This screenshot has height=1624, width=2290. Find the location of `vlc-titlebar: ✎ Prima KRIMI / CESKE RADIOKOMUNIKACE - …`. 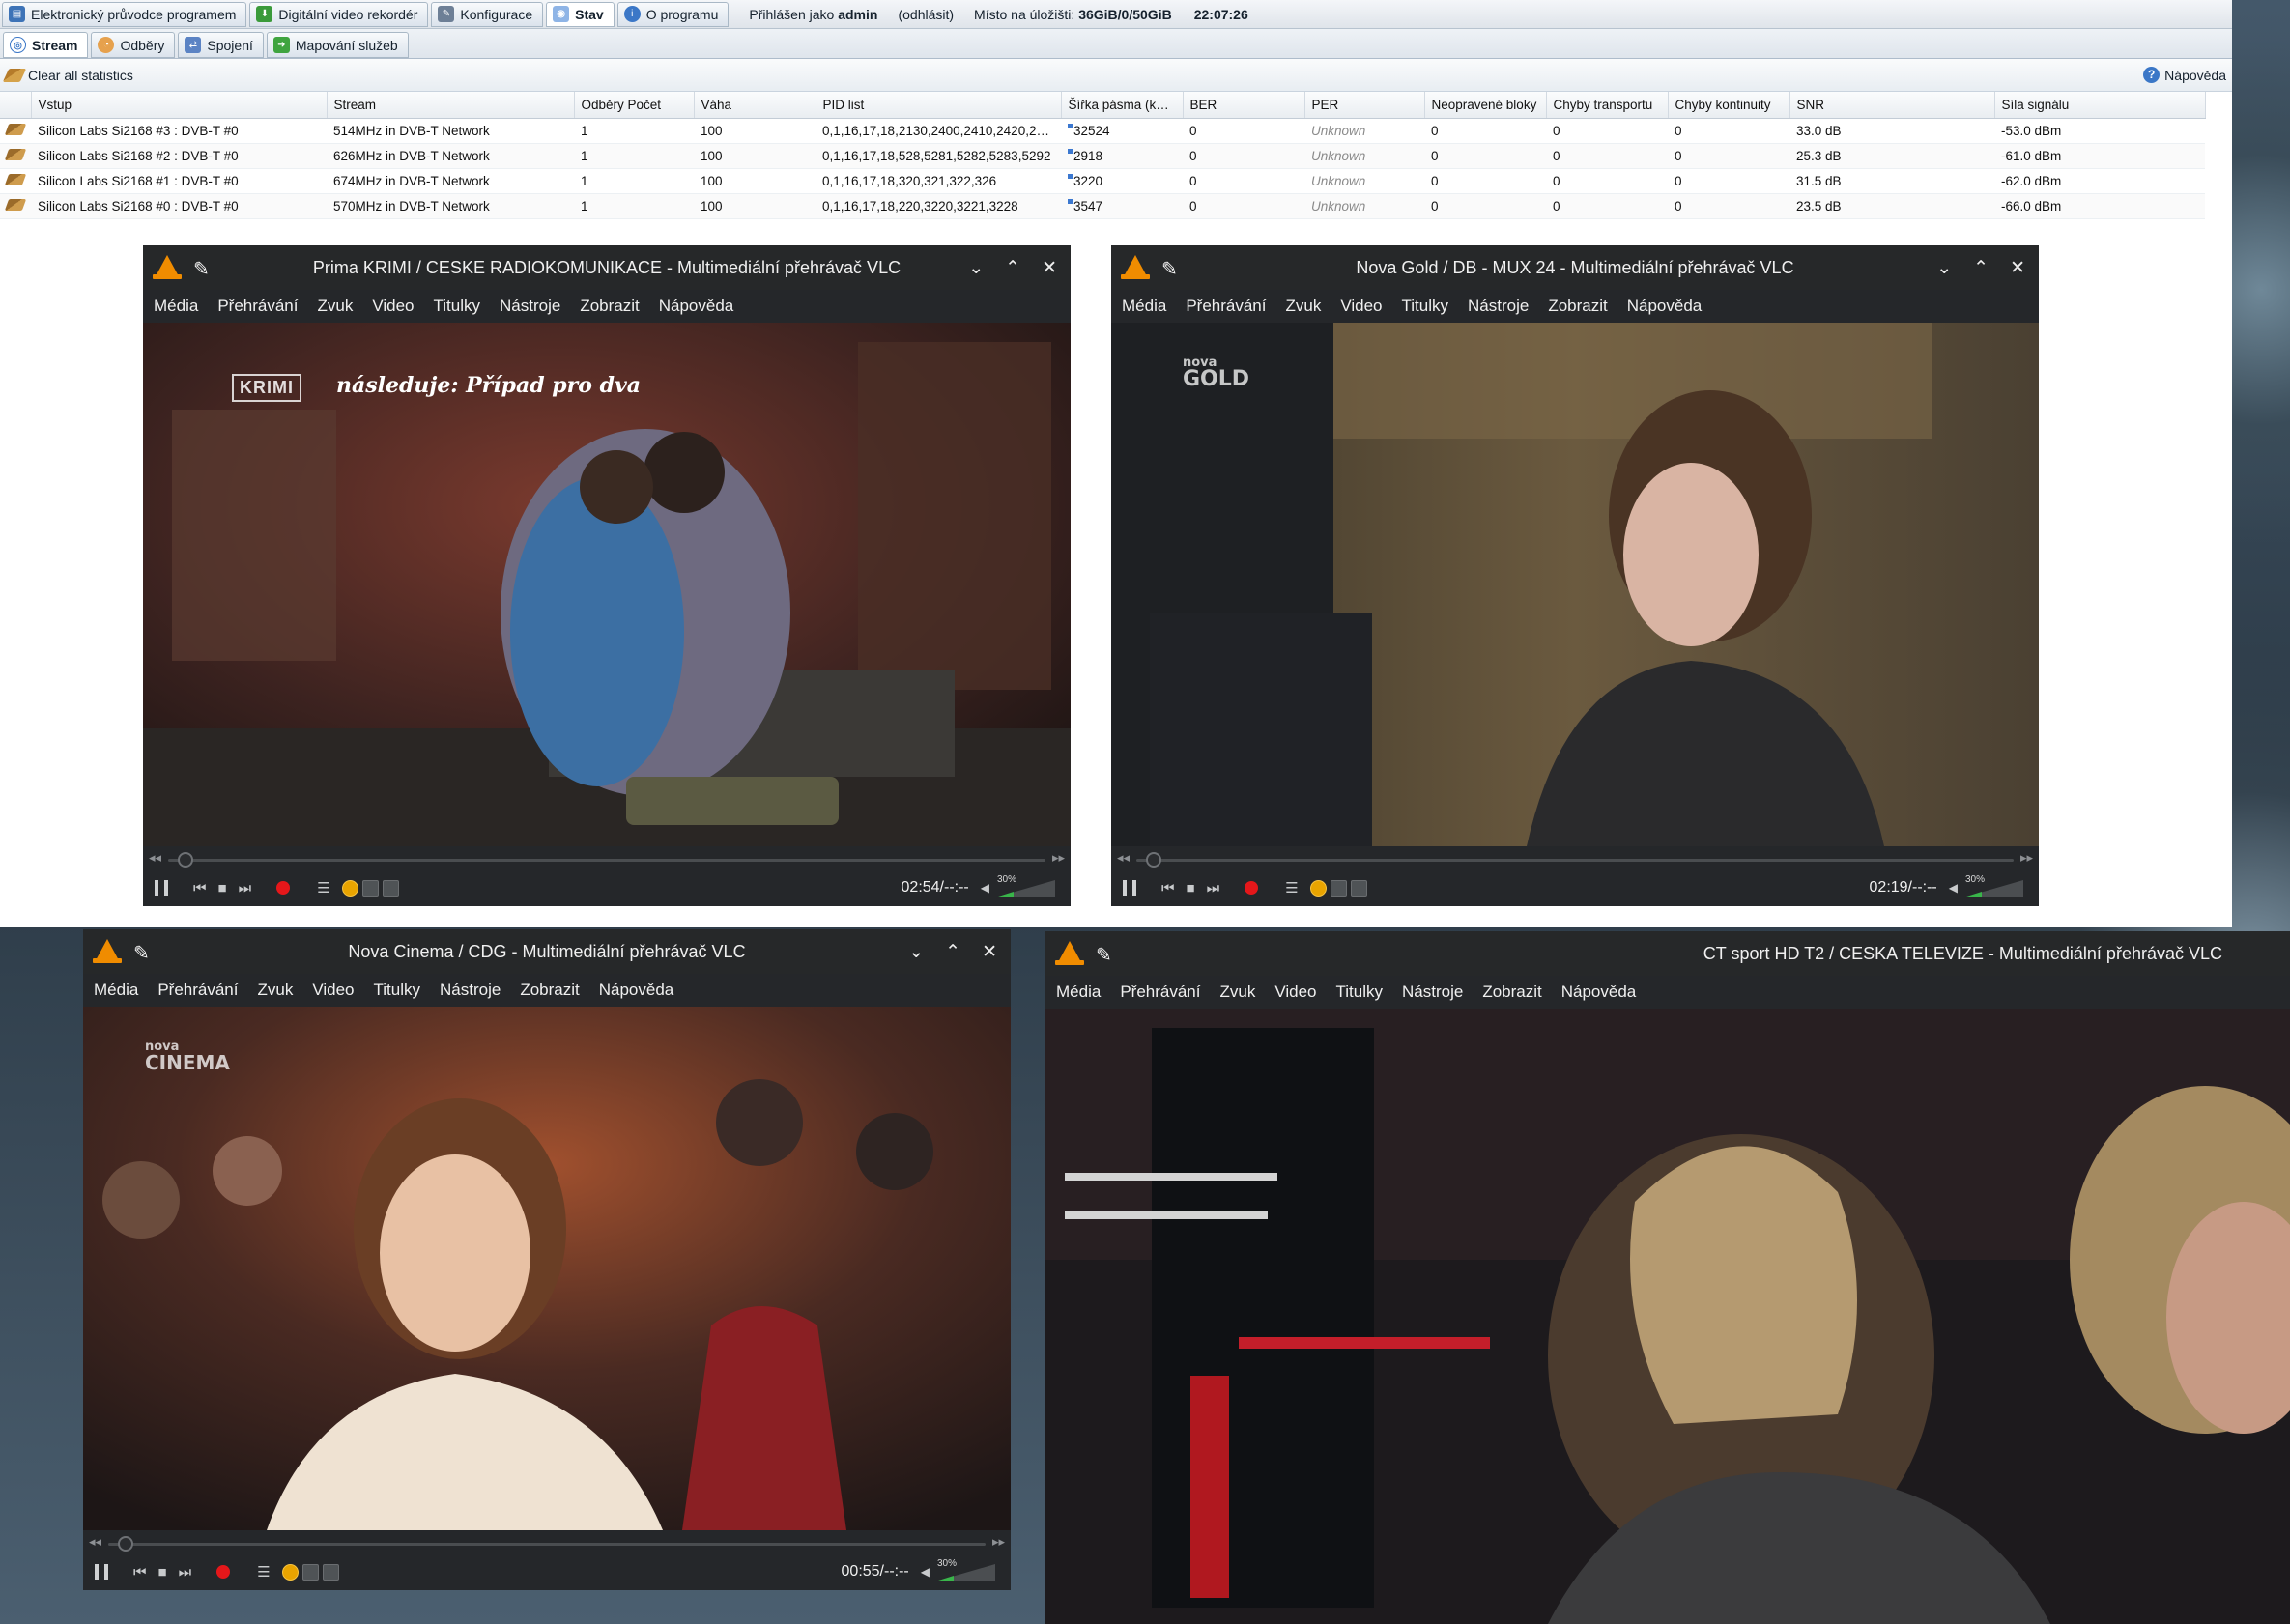

vlc-titlebar: ✎ Prima KRIMI / CESKE RADIOKOMUNIKACE - … is located at coordinates (607, 268).